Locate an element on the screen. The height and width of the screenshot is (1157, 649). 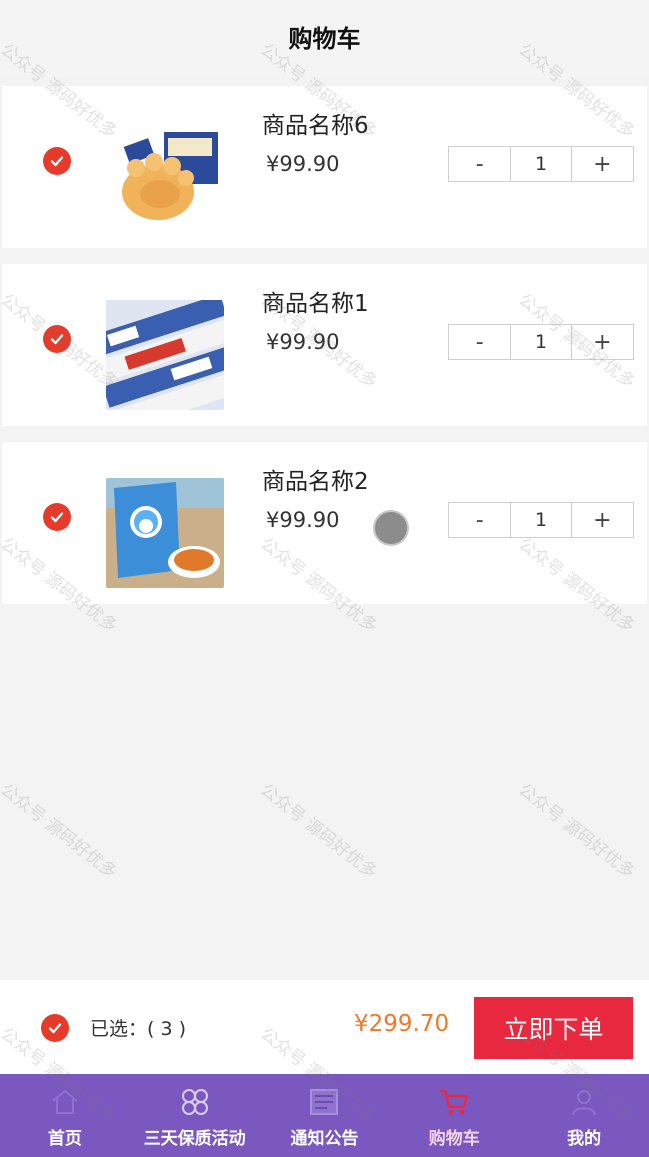
total-price: ¥299.70 is located at coordinates (402, 1024).